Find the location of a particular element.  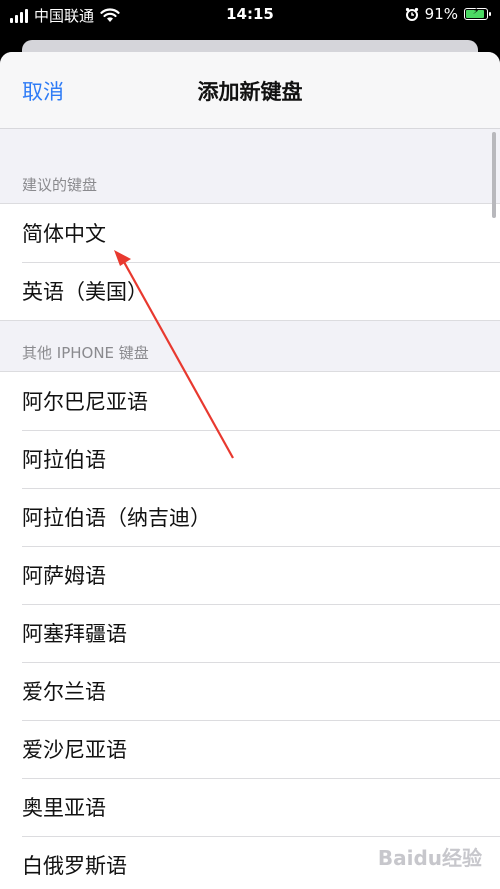

list-item: 阿萨姆语 is located at coordinates (250, 575).